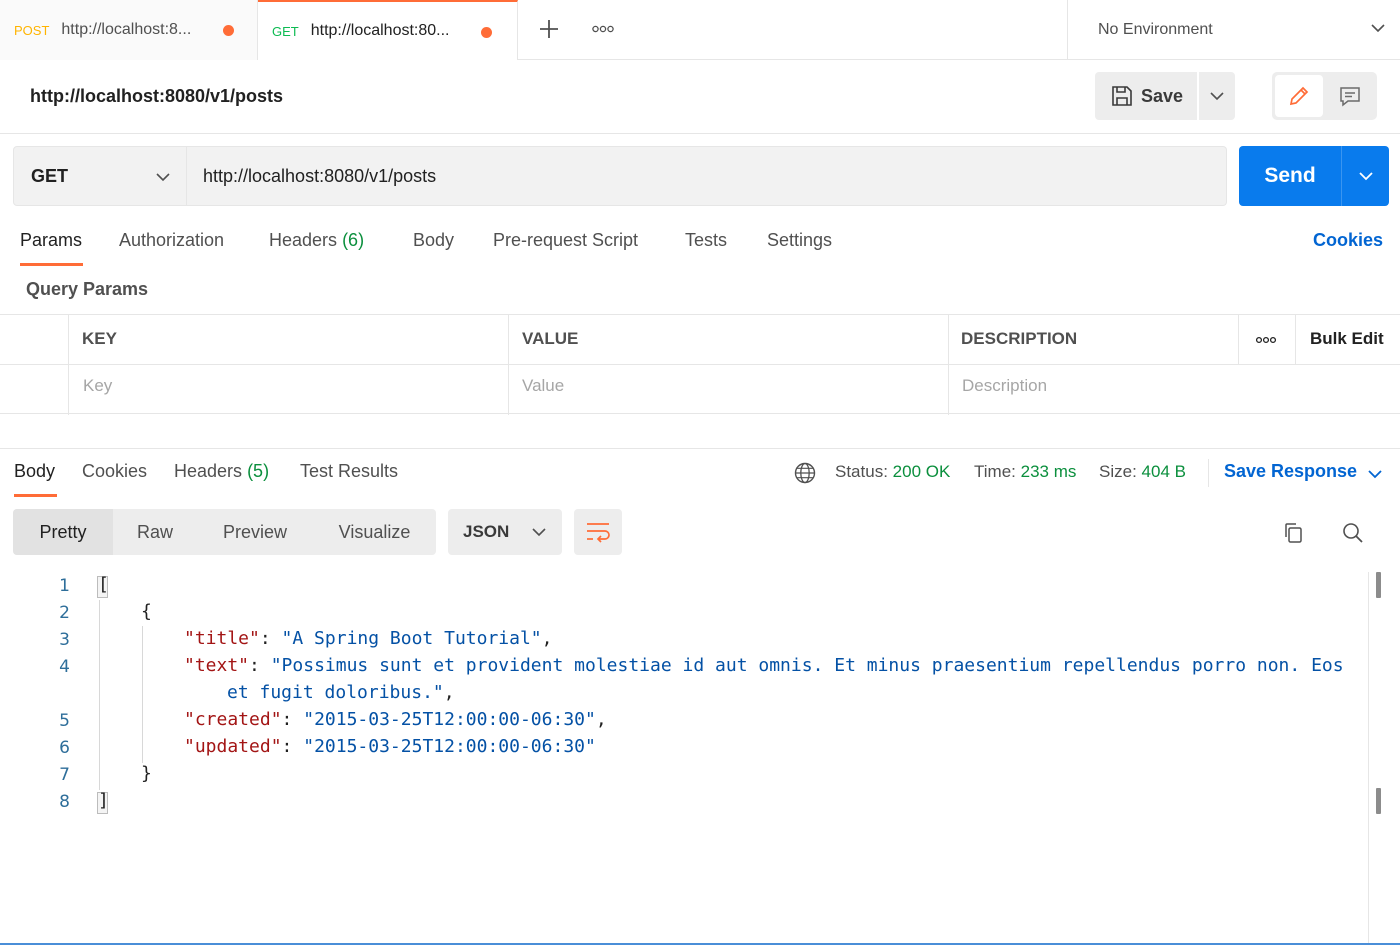 Image resolution: width=1400 pixels, height=949 pixels. I want to click on bulk-edit-button: Bulk Edit, so click(1347, 339).